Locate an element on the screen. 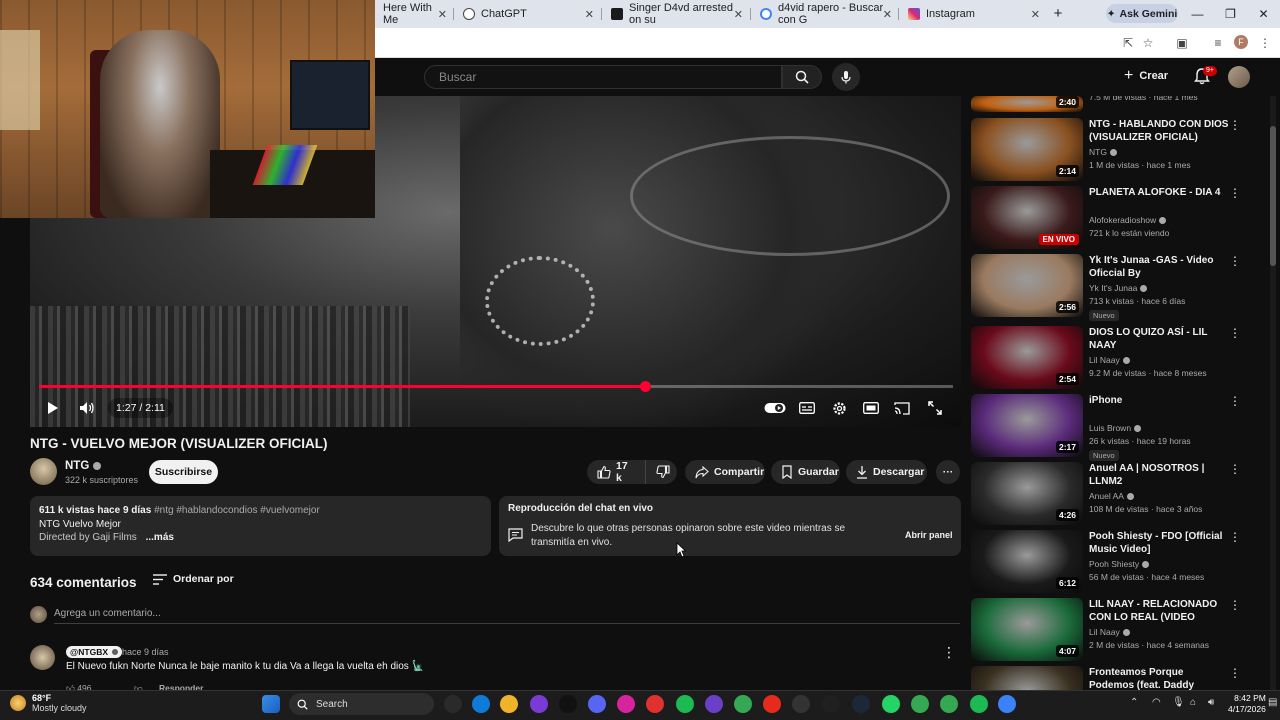 Image resolution: width=1280 pixels, height=720 pixels. volume-button is located at coordinates (87, 408).